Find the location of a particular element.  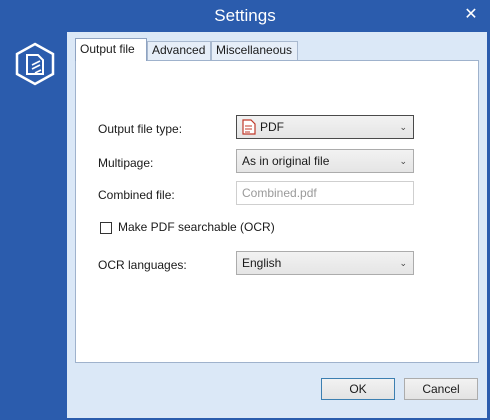

tab-advanced: Advanced is located at coordinates (179, 50).